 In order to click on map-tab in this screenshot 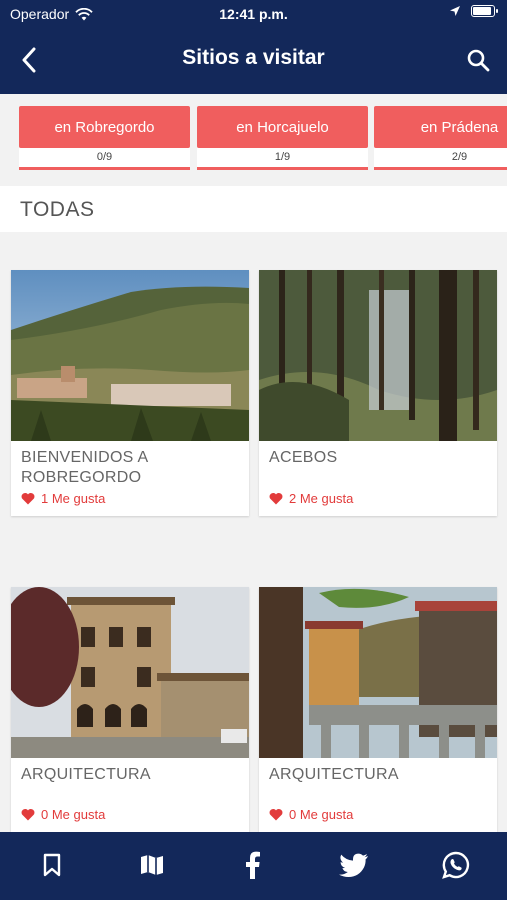, I will do `click(152, 865)`.